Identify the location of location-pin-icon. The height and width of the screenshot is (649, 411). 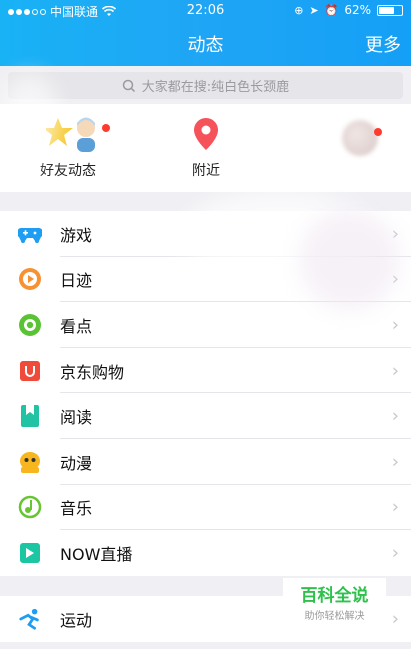
(206, 134).